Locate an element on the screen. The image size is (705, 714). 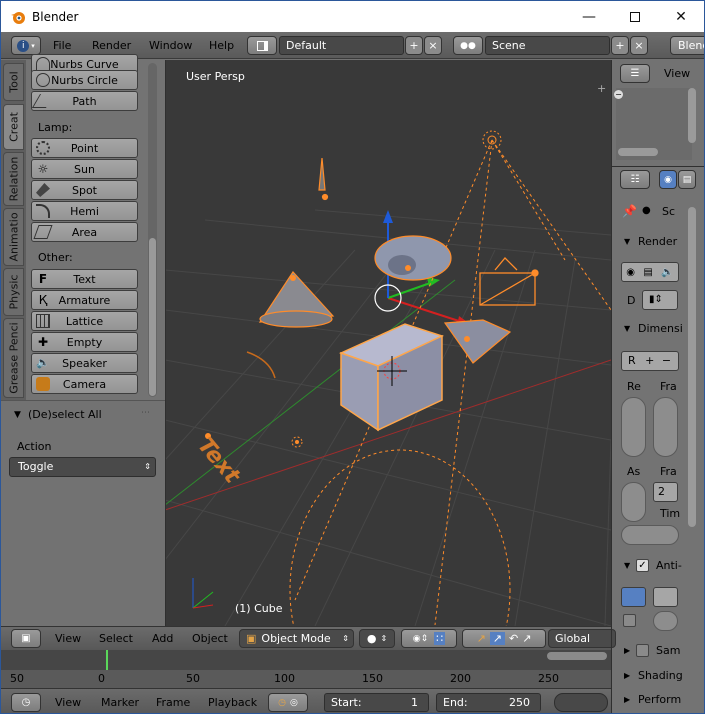
delete-scene-button: × is located at coordinates (639, 45).